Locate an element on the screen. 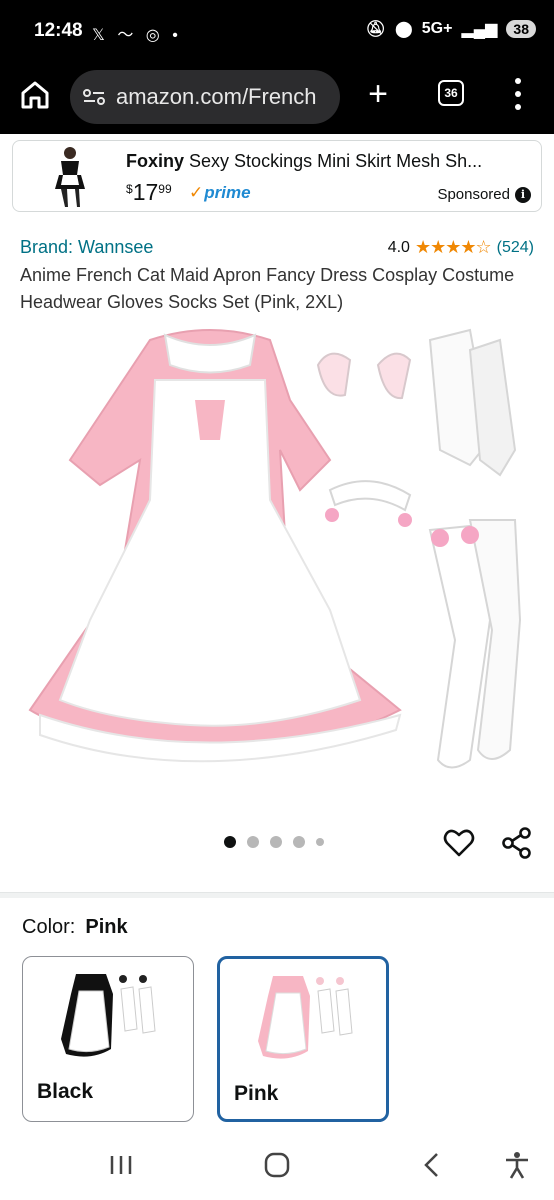 Image resolution: width=554 pixels, height=1200 pixels. sponsored-text: Sponsored is located at coordinates (473, 194).